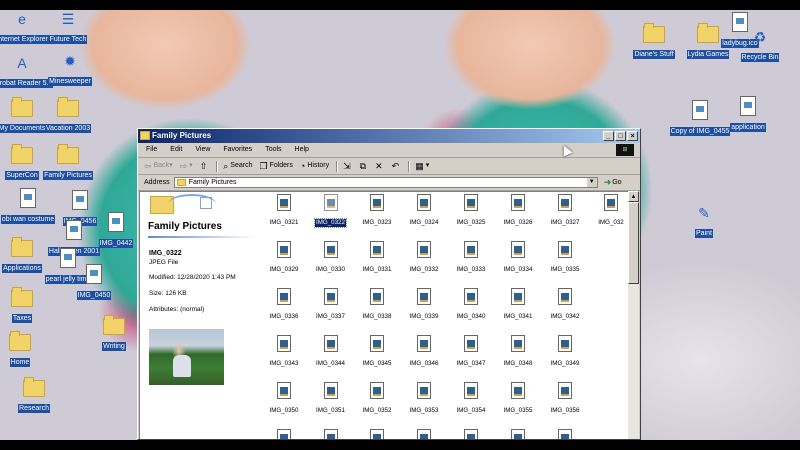  I want to click on desktop-icon: Vacation 2003, so click(68, 116).